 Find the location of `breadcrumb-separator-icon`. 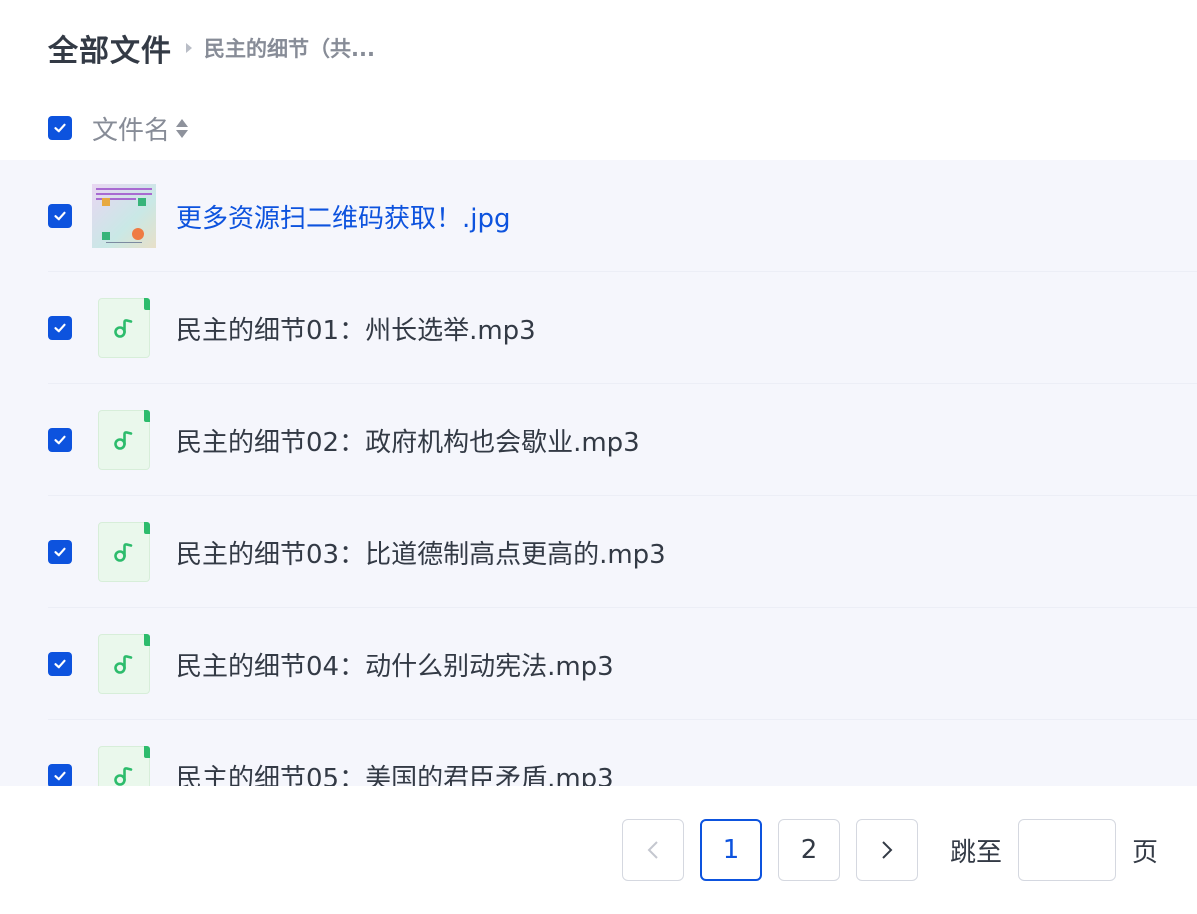

breadcrumb-separator-icon is located at coordinates (189, 48).